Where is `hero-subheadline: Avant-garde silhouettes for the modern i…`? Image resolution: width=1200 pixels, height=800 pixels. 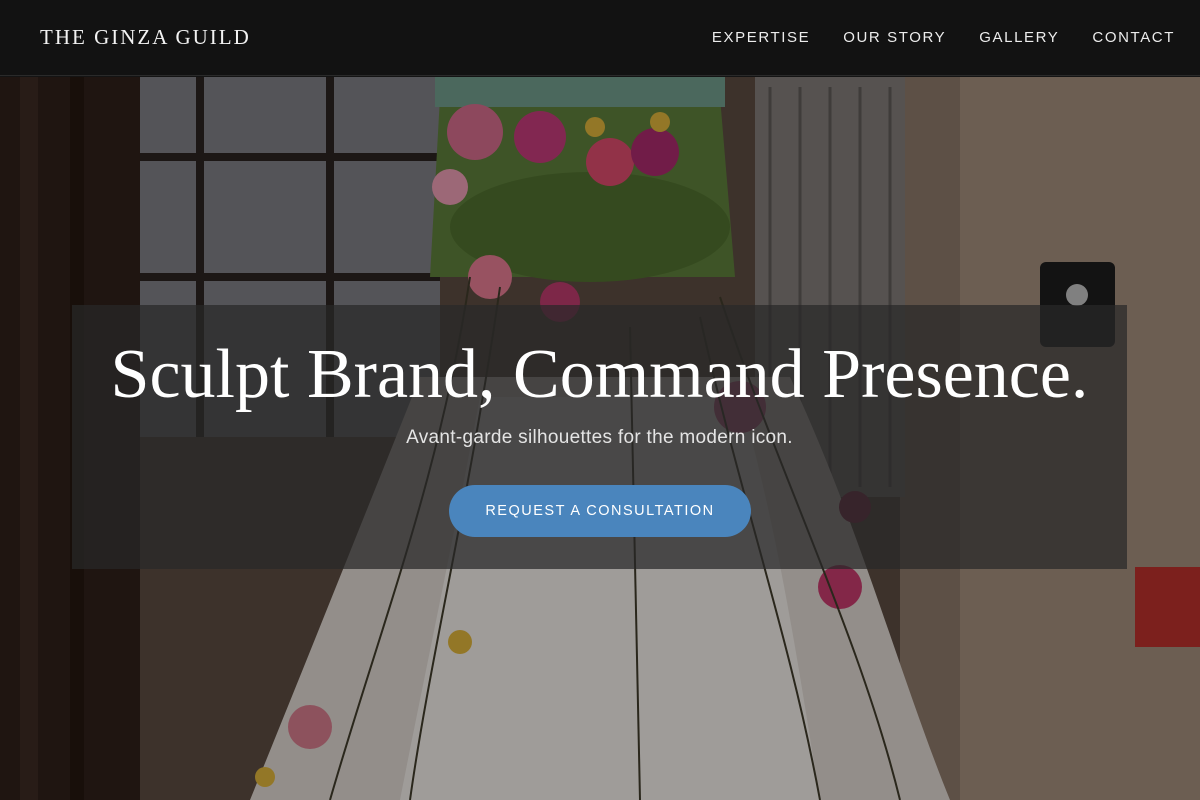
hero-subheadline: Avant-garde silhouettes for the modern i… is located at coordinates (599, 437).